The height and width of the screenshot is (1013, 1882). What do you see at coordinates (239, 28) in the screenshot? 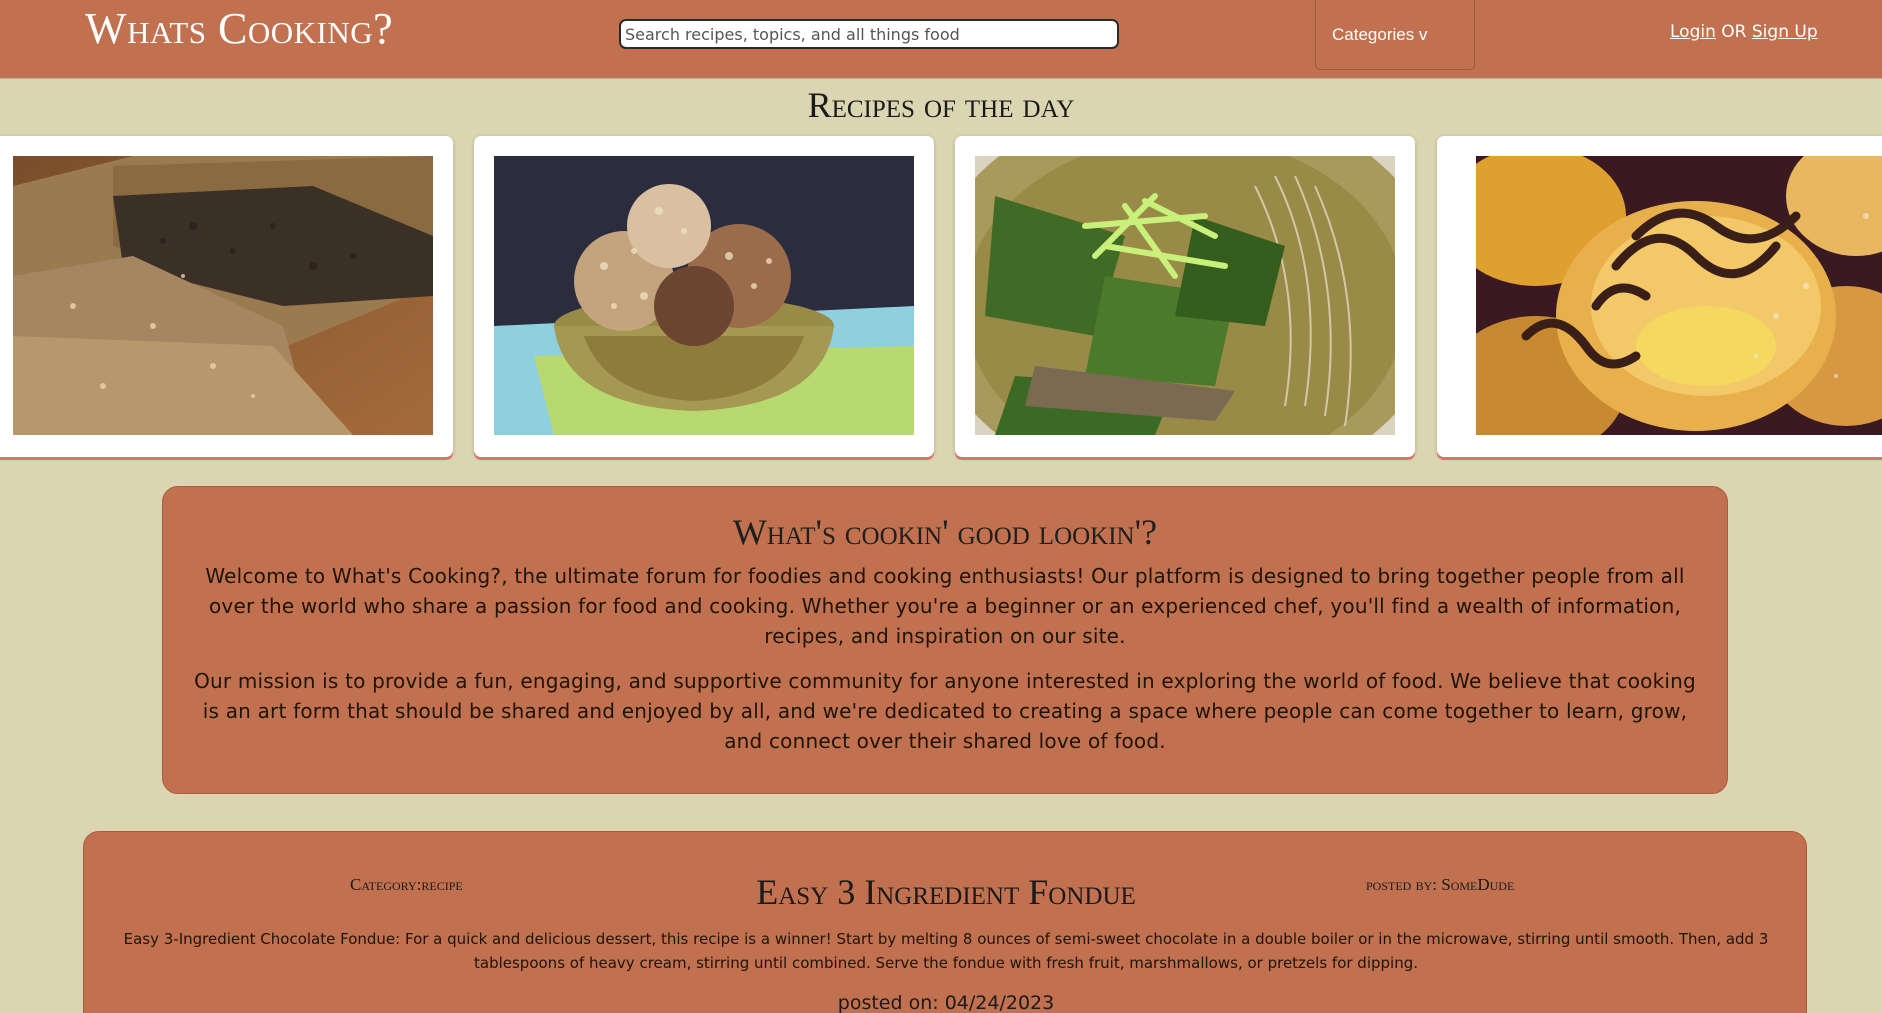
I see `site-logo: Whats Cooking?` at bounding box center [239, 28].